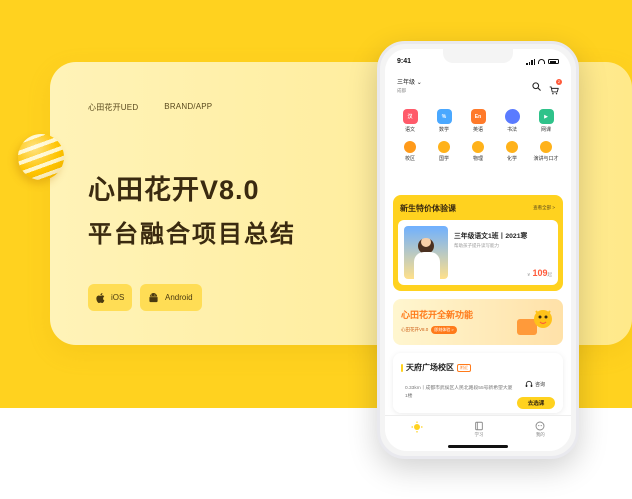 The width and height of the screenshot is (632, 499). I want to click on subject-label: 网课, so click(545, 130).